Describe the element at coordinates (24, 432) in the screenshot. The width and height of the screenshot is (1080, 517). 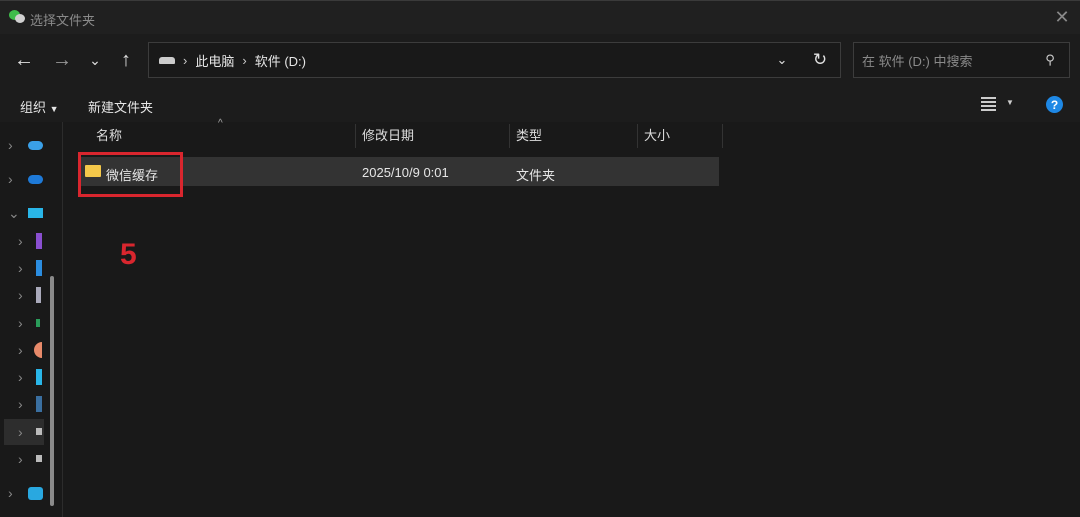
I see `tree-item-drive-d: ›` at that location.